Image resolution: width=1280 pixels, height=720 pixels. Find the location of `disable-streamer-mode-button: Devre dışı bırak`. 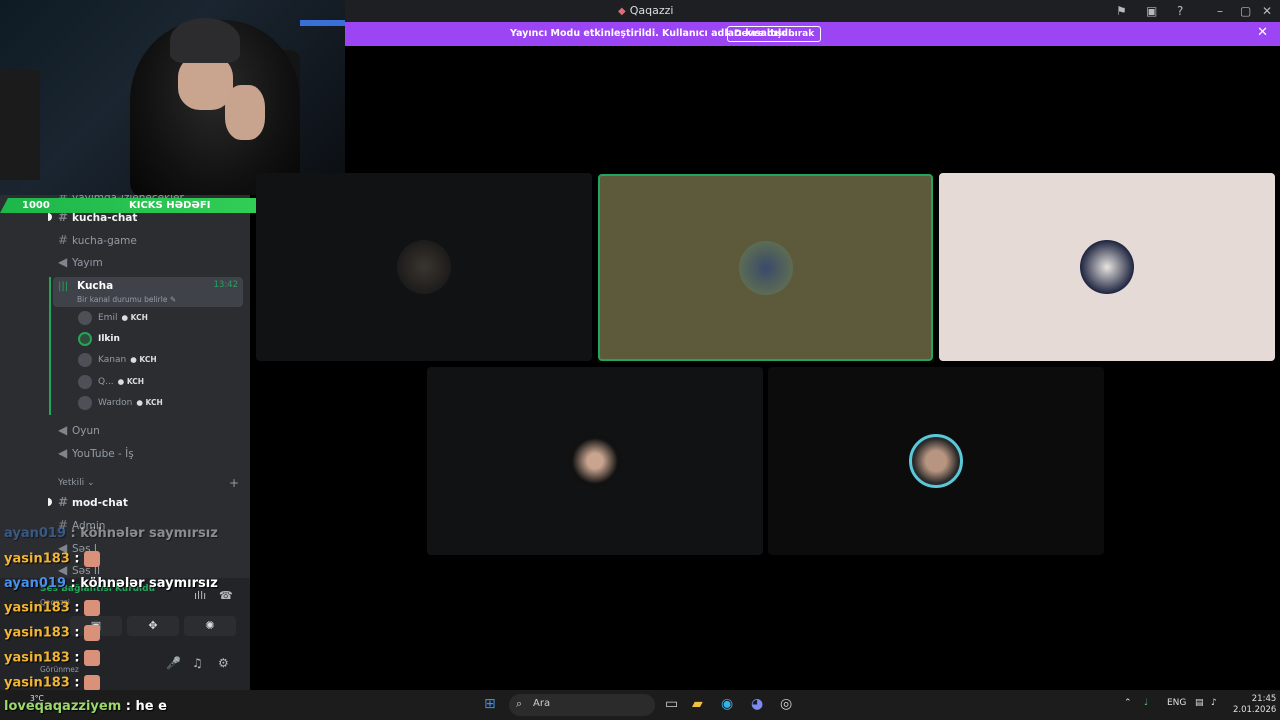

disable-streamer-mode-button: Devre dışı bırak is located at coordinates (774, 34).